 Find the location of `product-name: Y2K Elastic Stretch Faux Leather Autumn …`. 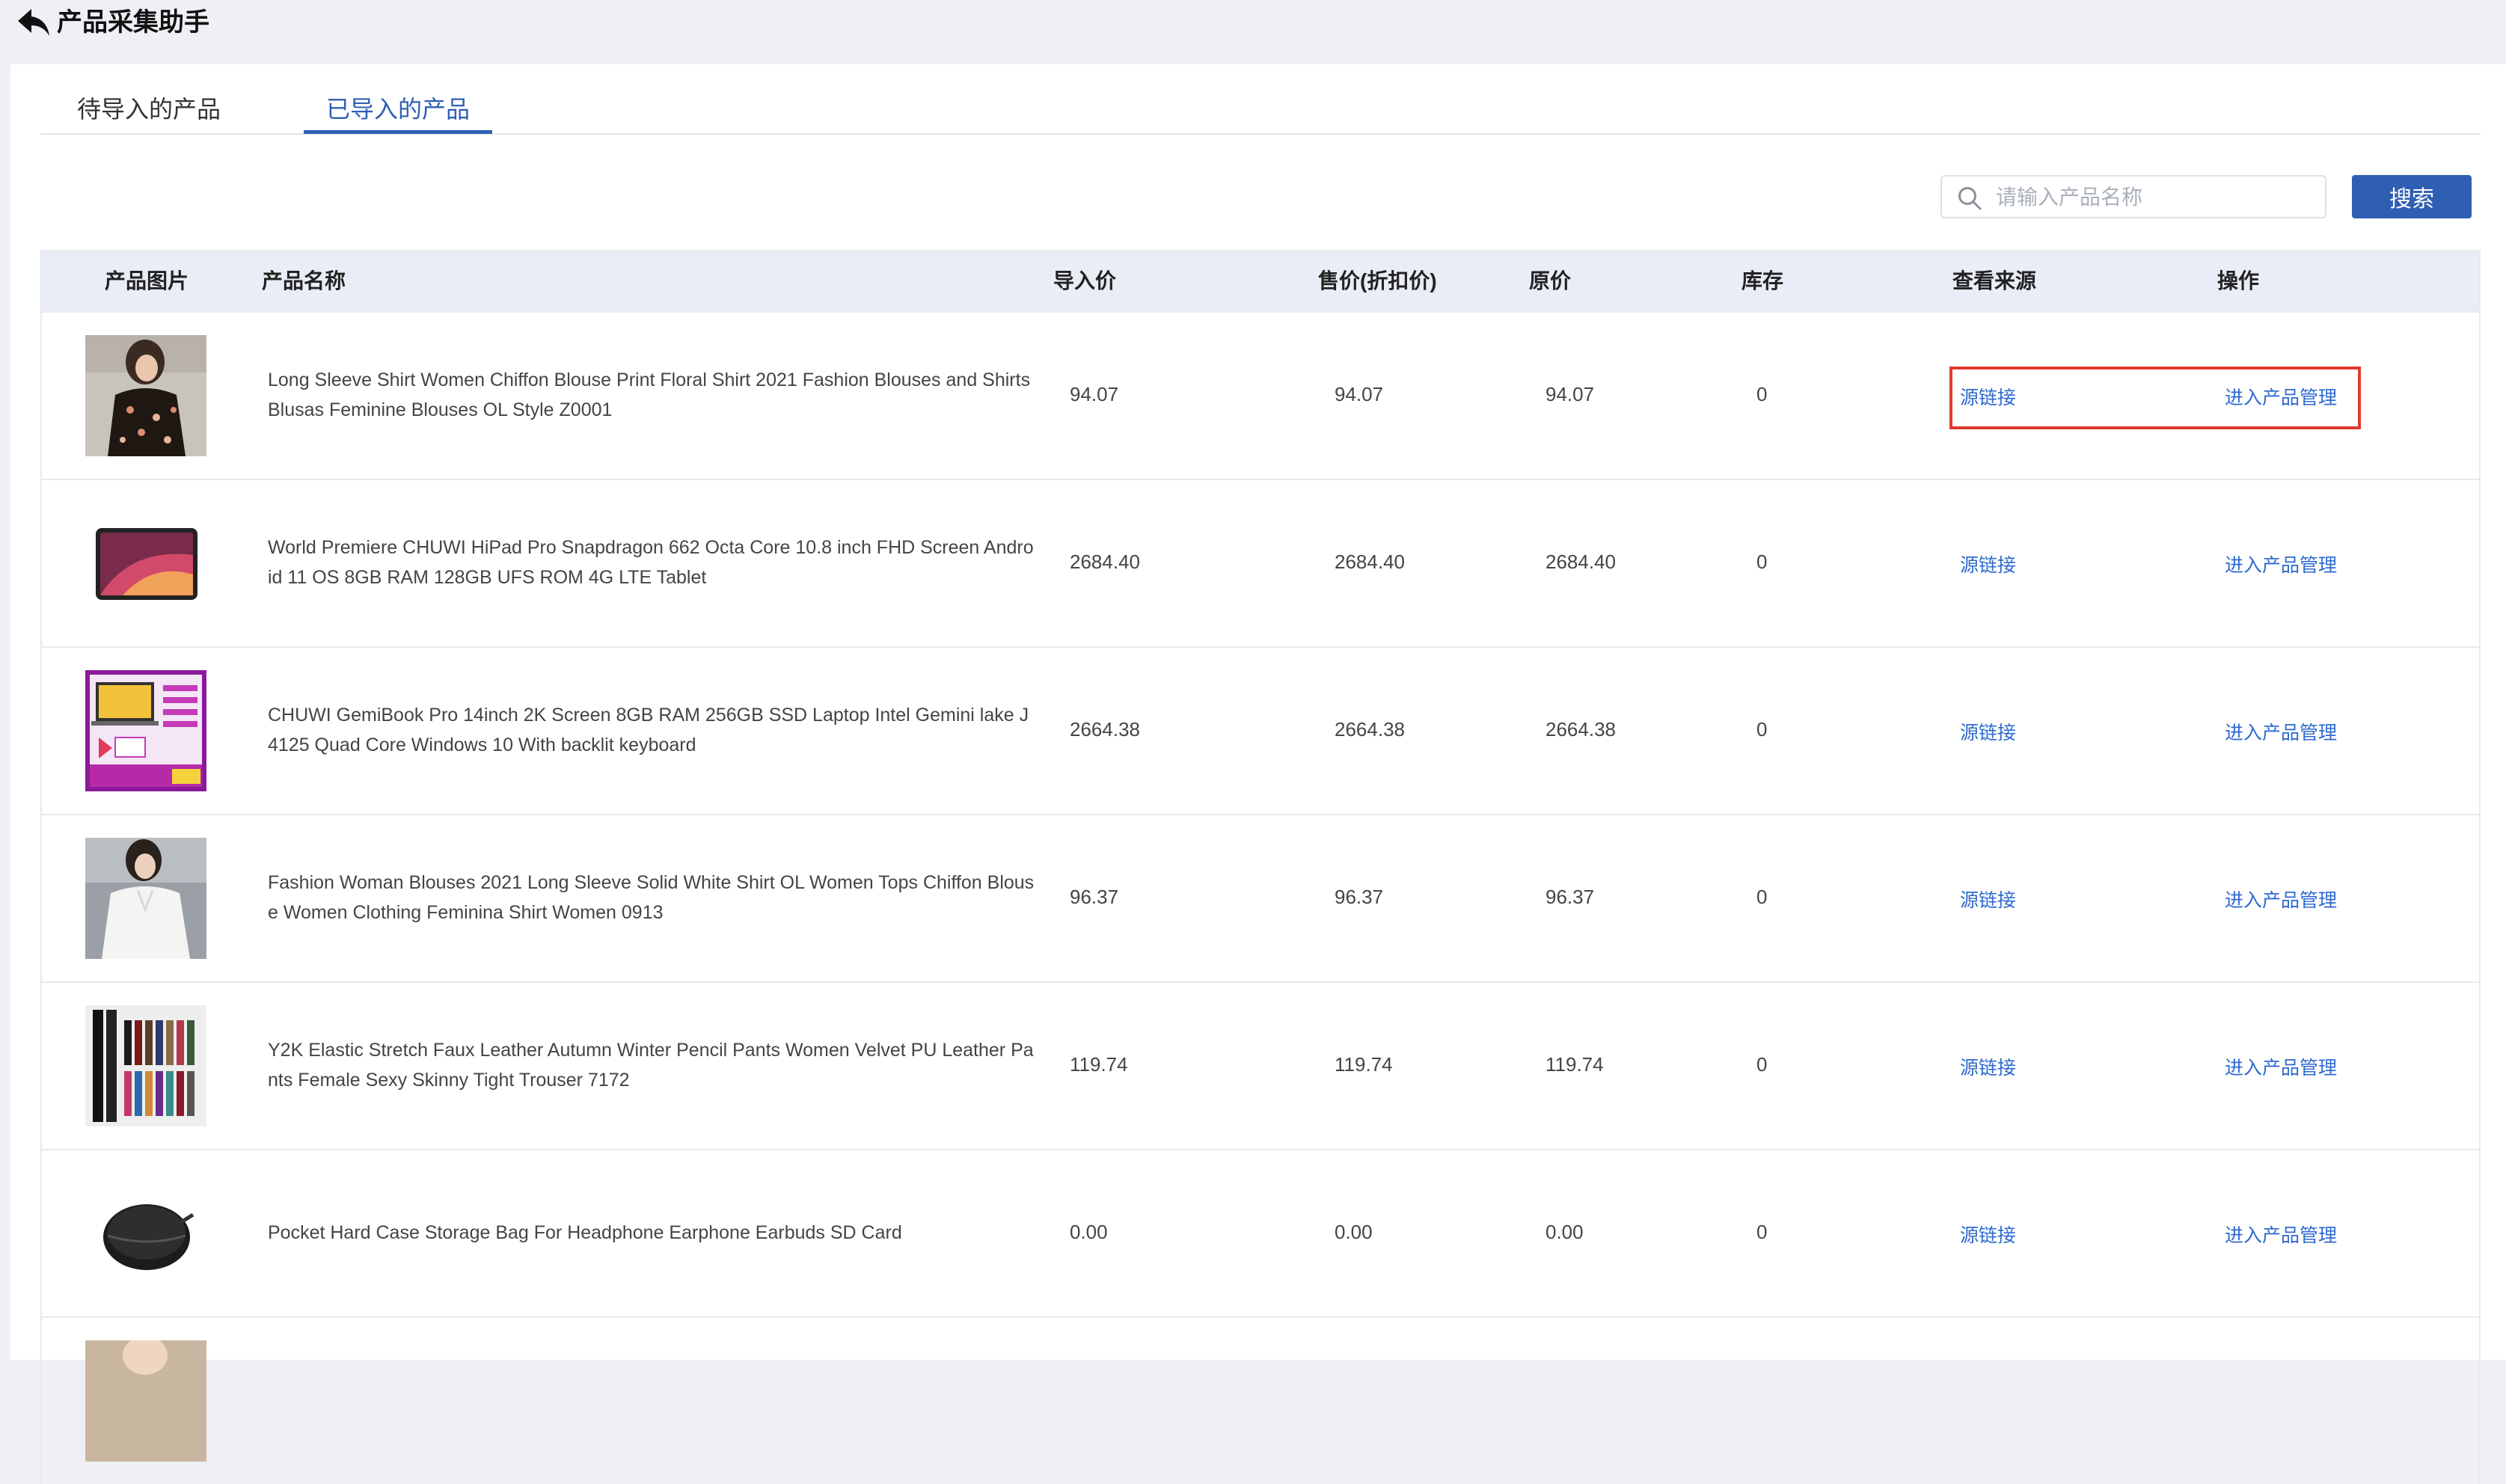

product-name: Y2K Elastic Stretch Faux Leather Autumn … is located at coordinates (651, 1065).